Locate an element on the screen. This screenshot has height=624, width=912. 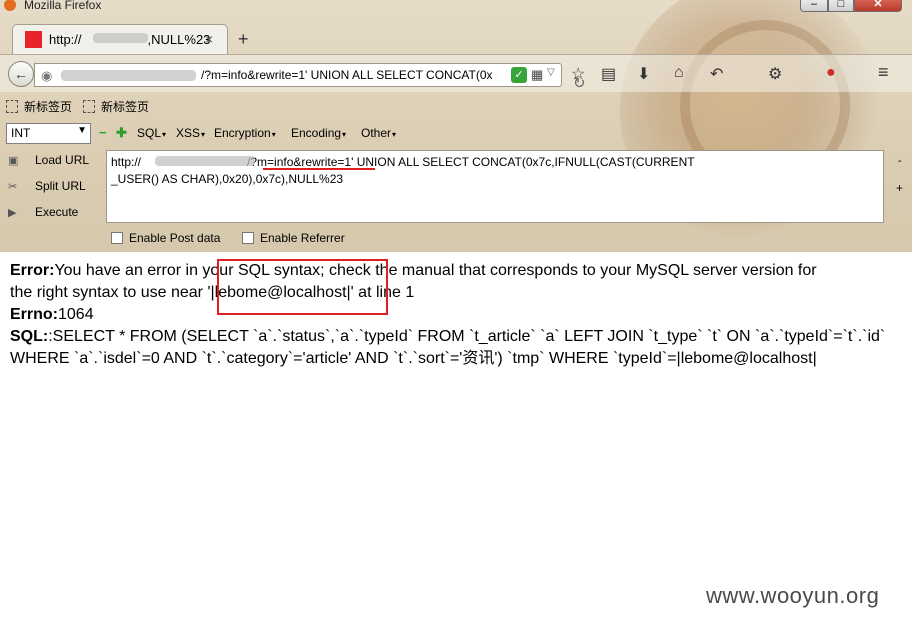
shield-icon: ✓ is located at coordinates (519, 75).